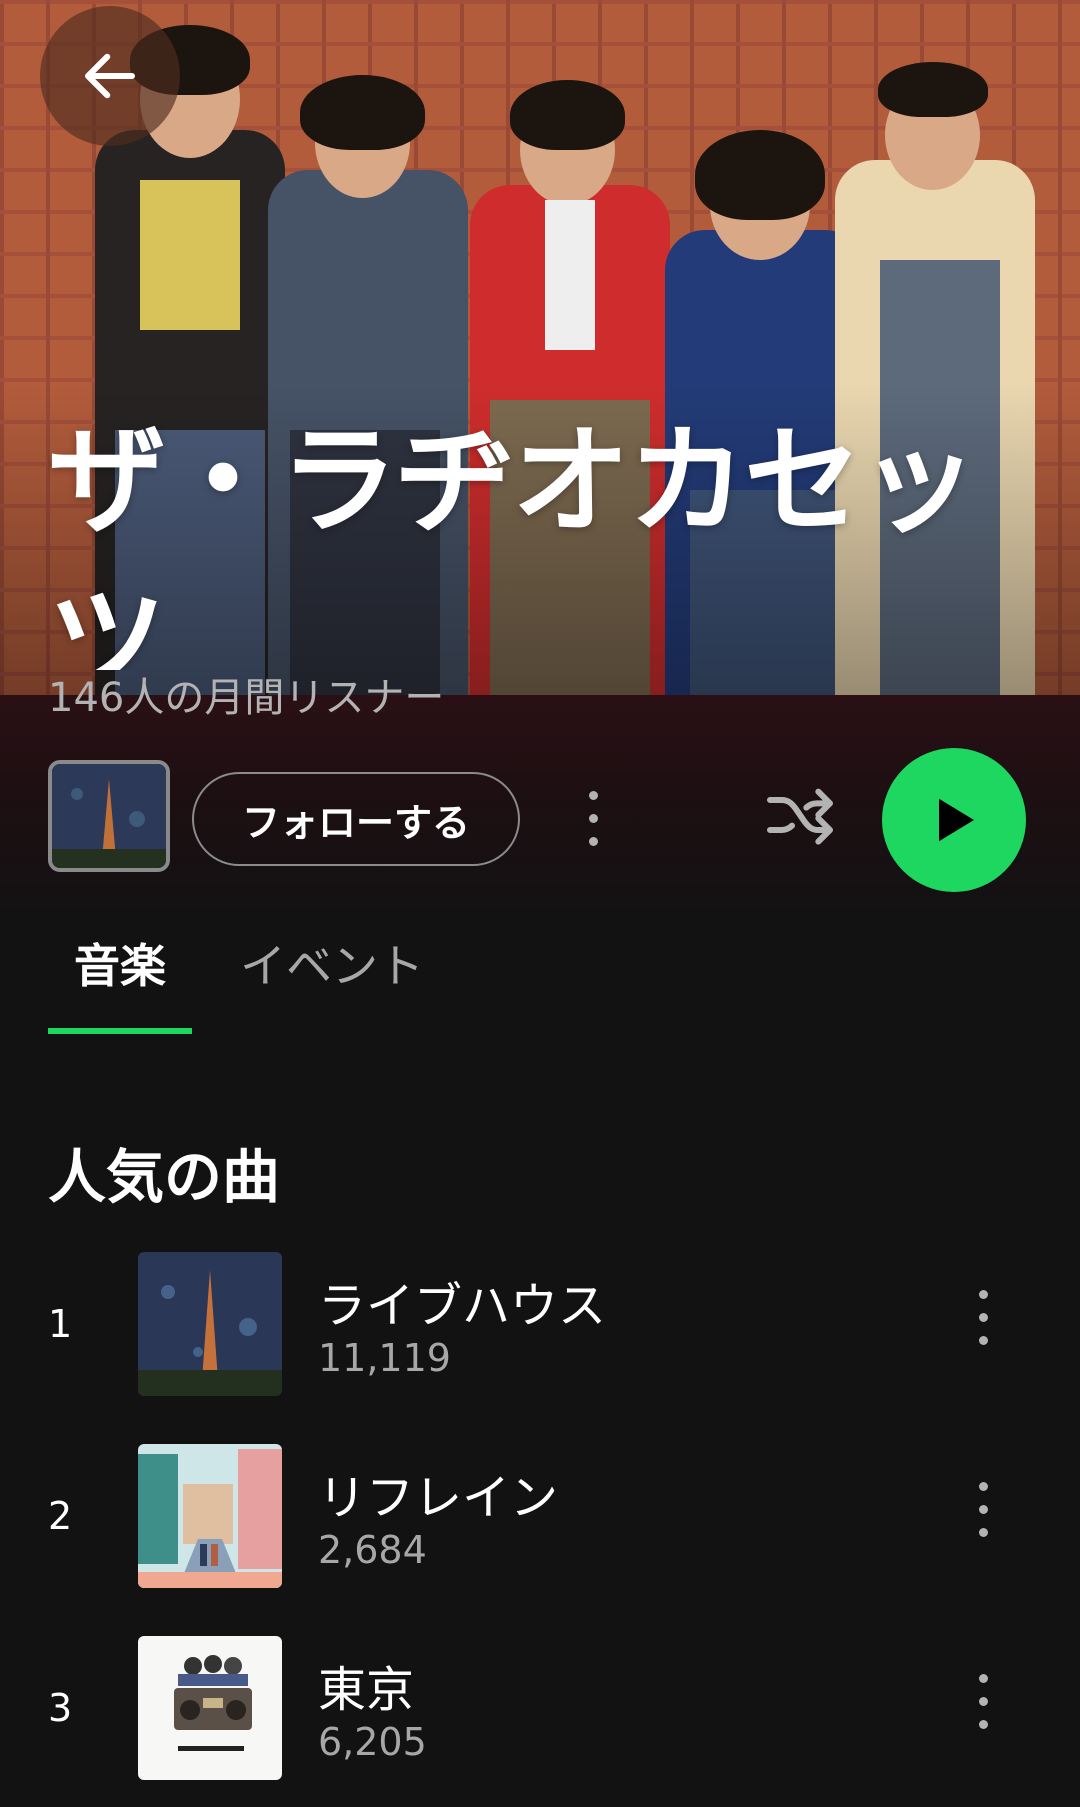 Image resolution: width=1080 pixels, height=1807 pixels. I want to click on back-button, so click(110, 76).